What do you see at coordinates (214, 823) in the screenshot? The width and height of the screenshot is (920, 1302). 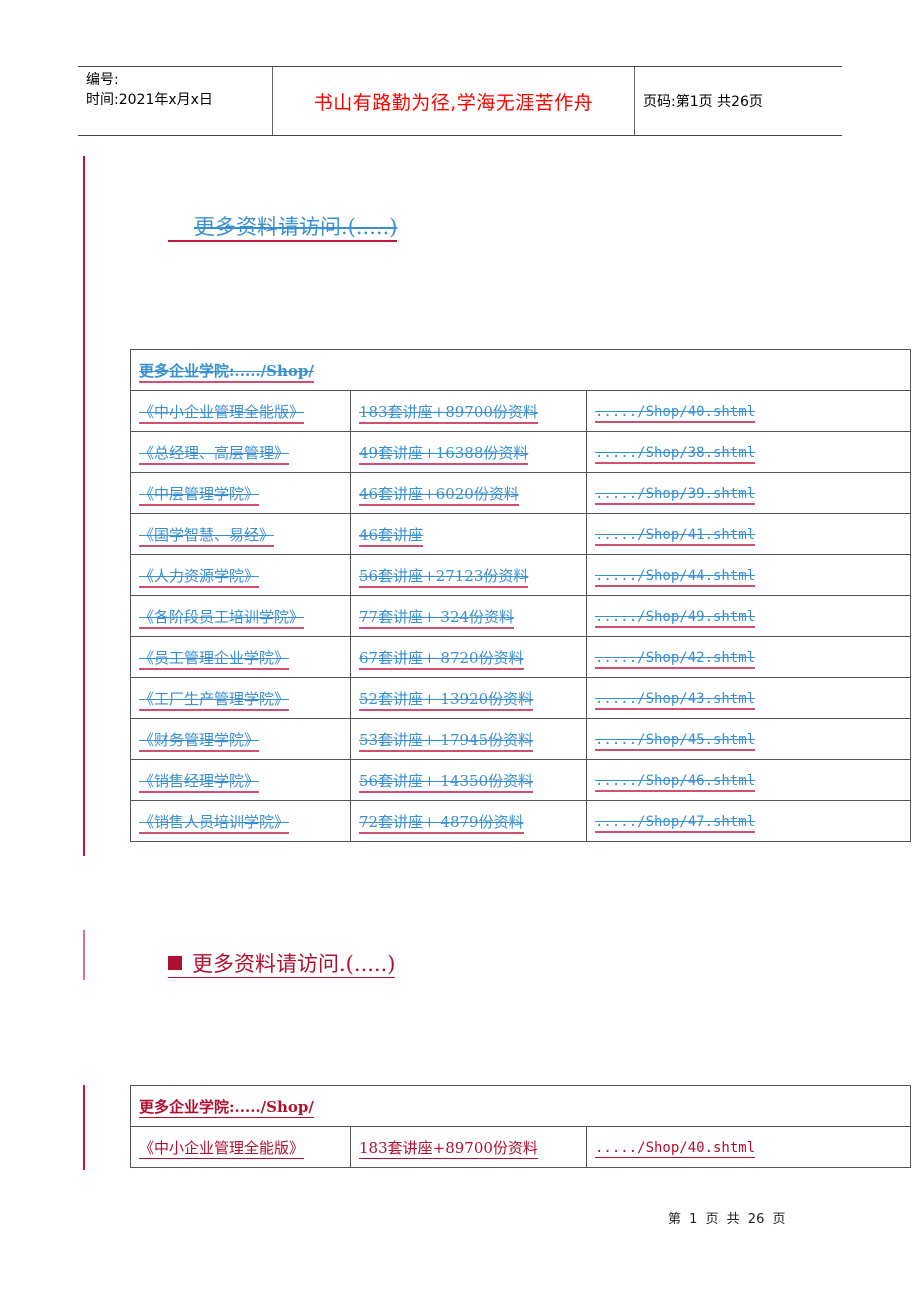 I see `course-name-link: 《销售人员培训学院》` at bounding box center [214, 823].